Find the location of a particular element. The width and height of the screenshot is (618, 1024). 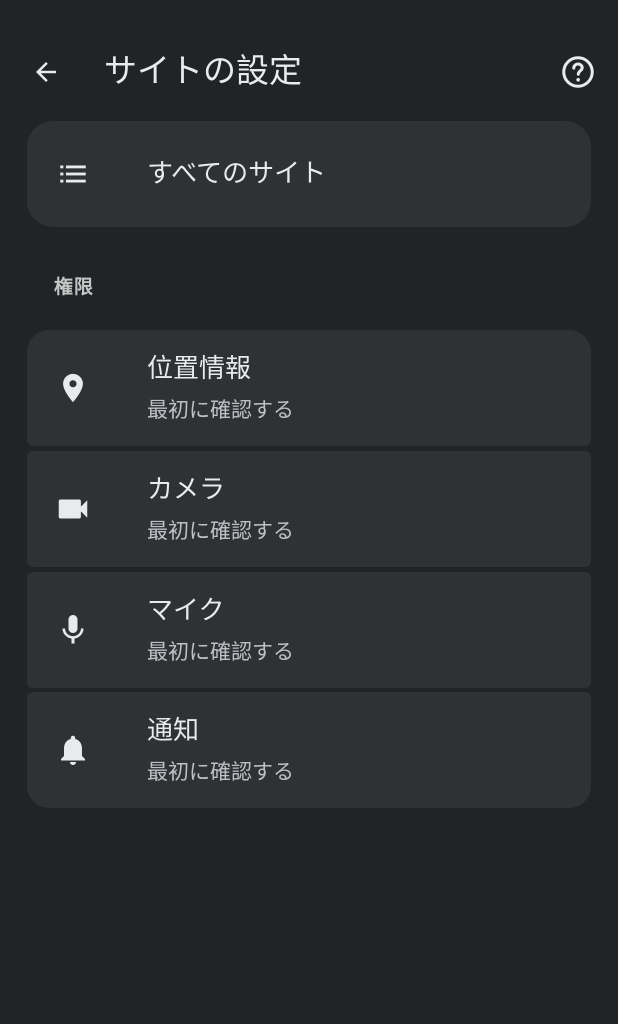

permission-item-notifications: 通知 最初に確認する is located at coordinates (309, 750).